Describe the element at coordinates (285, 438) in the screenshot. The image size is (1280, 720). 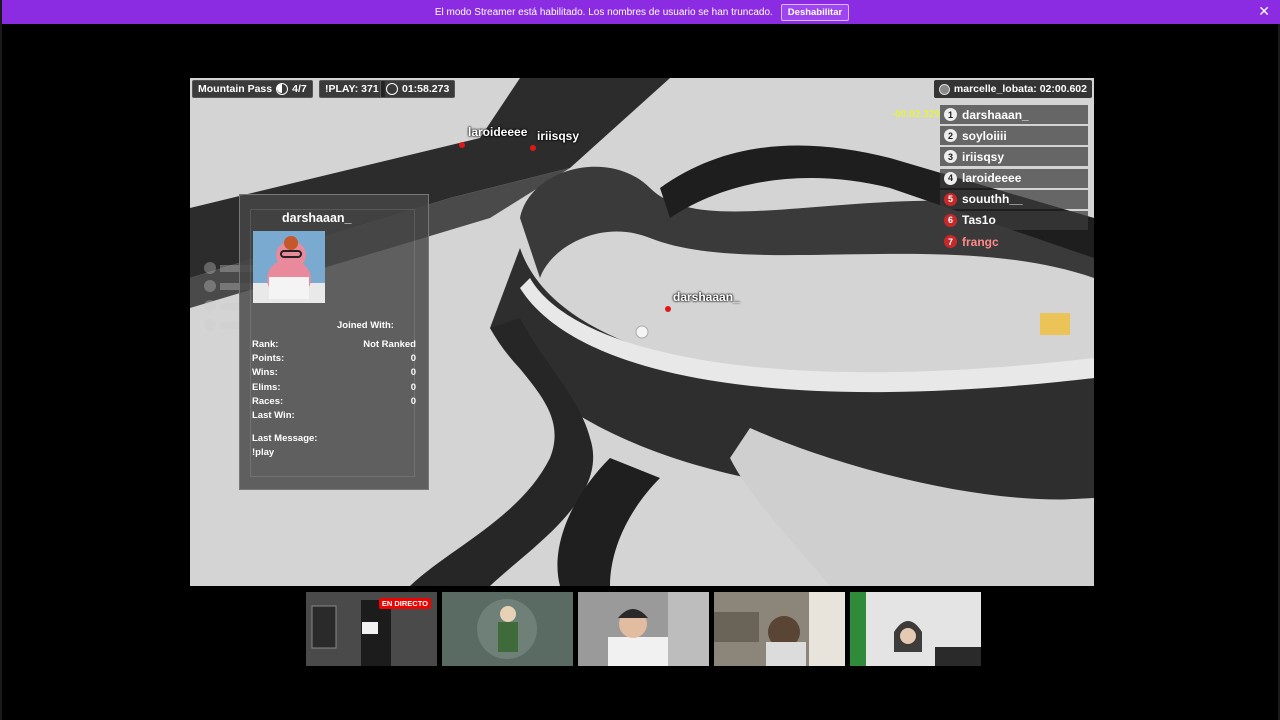
I see `last-message-label: Last Message:` at that location.